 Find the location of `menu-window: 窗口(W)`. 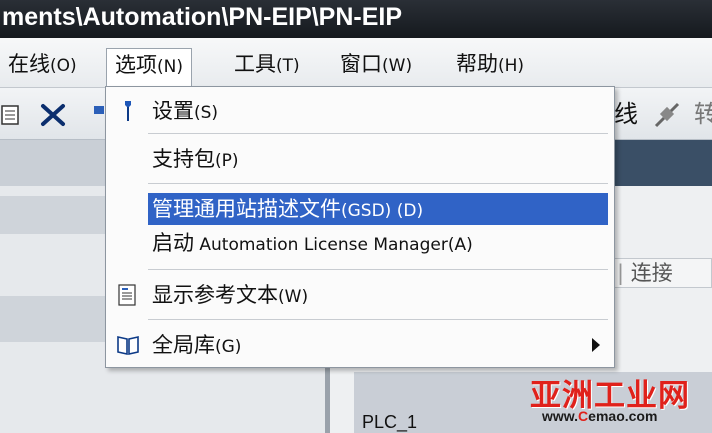

menu-window: 窗口(W) is located at coordinates (376, 65).